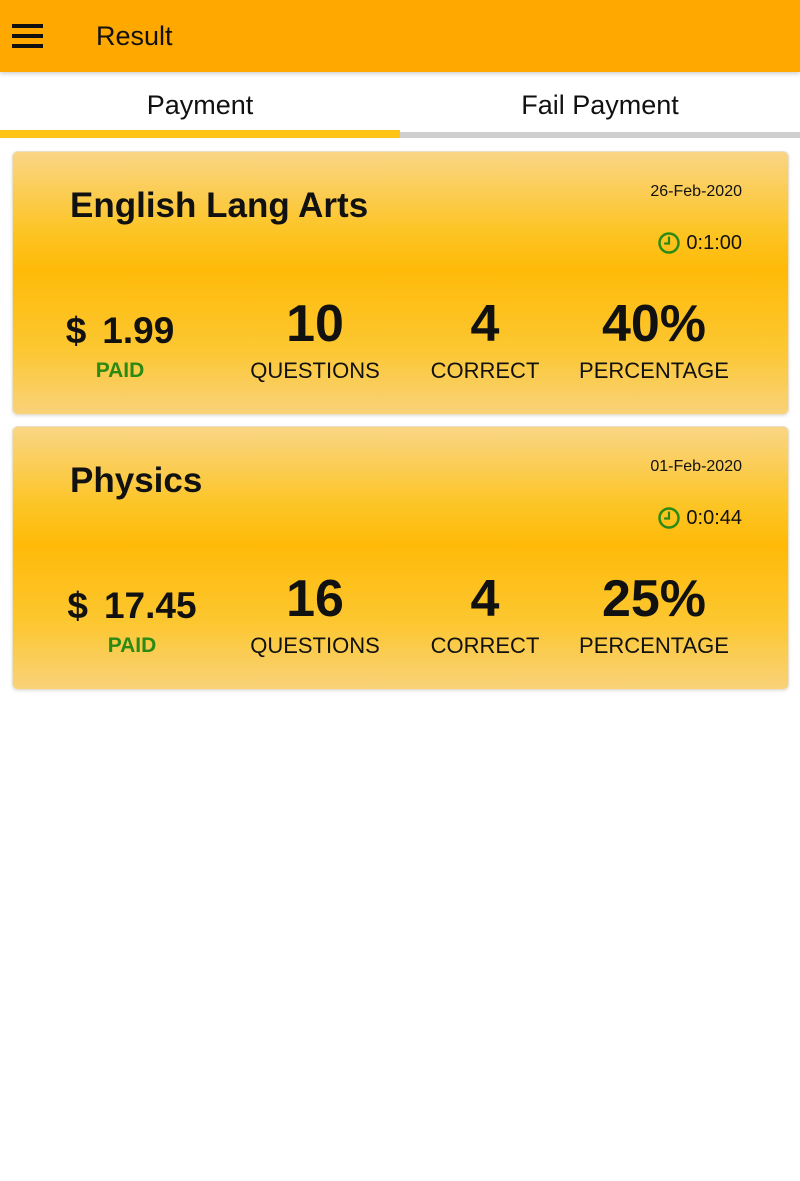  I want to click on percentage-stat: 25% PERCENTAGE, so click(654, 614).